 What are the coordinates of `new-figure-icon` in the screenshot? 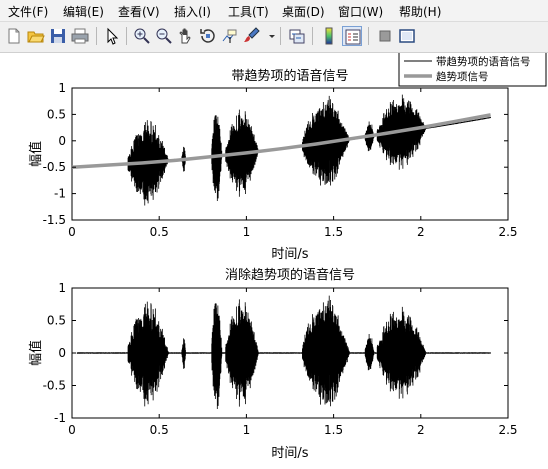 It's located at (14, 36).